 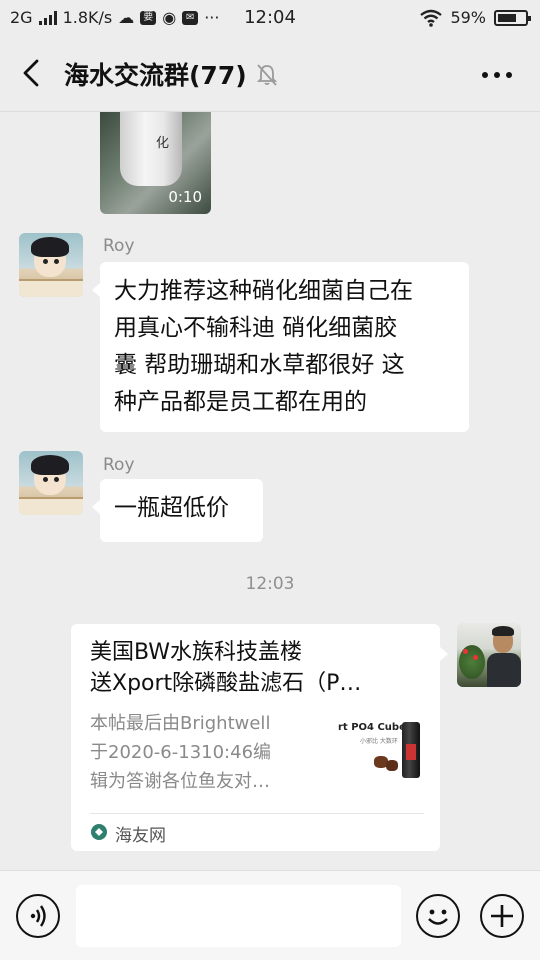 I want to click on input-bar, so click(x=270, y=915).